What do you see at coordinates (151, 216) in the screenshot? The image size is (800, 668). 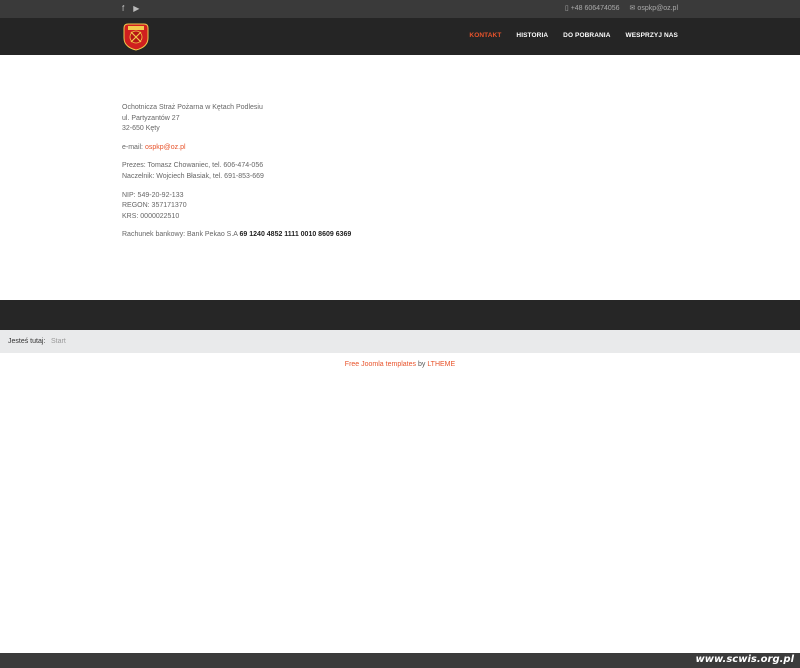 I see `krs: KRS: 0000022510` at bounding box center [151, 216].